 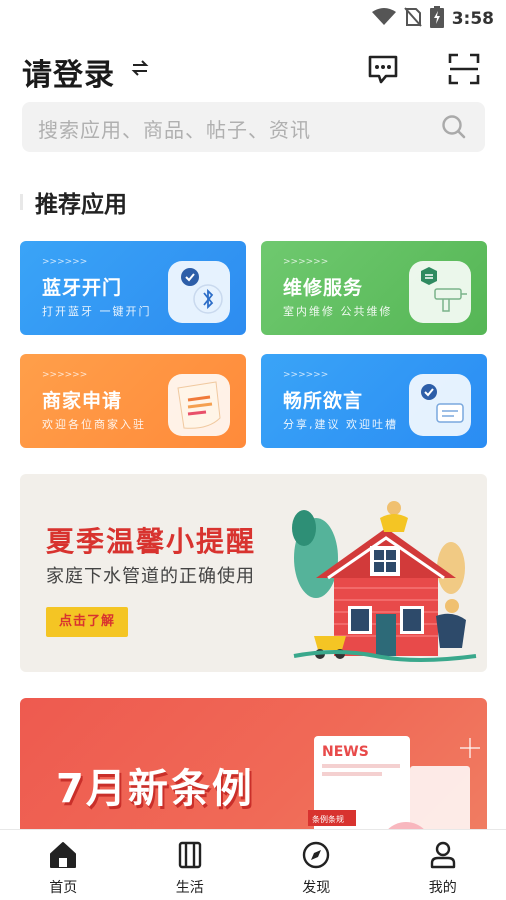 I want to click on bluetooth-icon, so click(x=199, y=292).